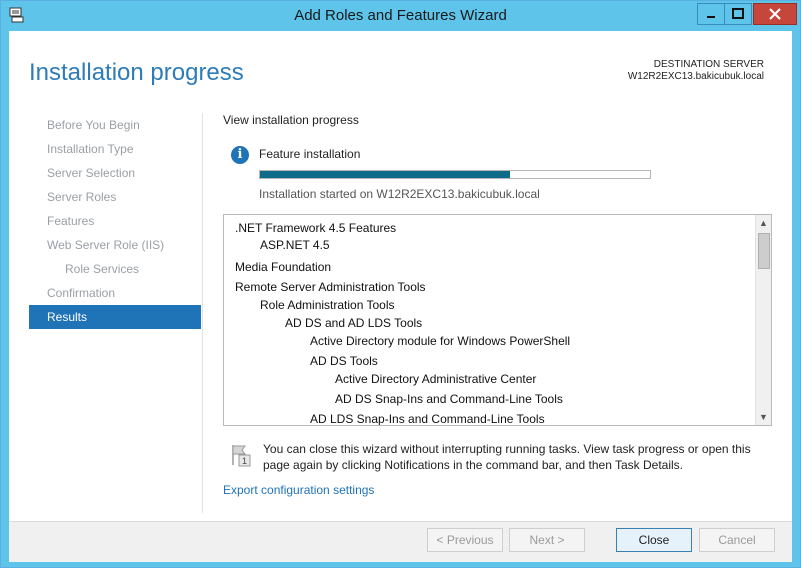  I want to click on info-icon: i, so click(240, 155).